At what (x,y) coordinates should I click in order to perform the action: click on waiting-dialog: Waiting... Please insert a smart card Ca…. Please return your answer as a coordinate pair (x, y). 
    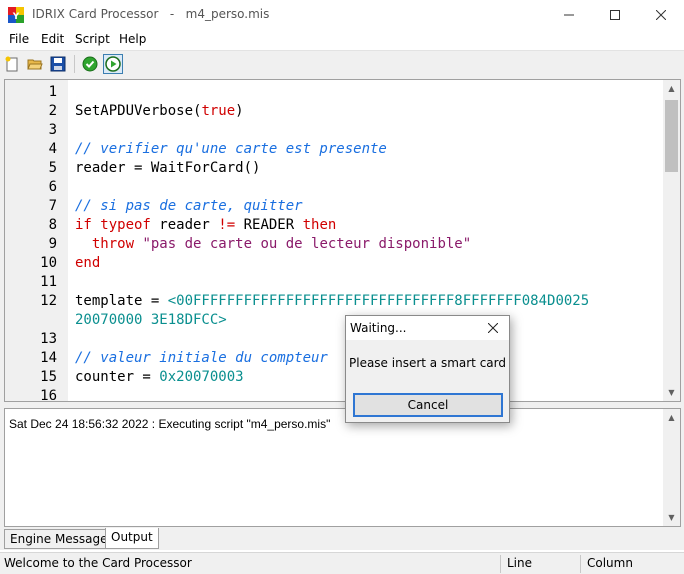
    Looking at the image, I should click on (427, 369).